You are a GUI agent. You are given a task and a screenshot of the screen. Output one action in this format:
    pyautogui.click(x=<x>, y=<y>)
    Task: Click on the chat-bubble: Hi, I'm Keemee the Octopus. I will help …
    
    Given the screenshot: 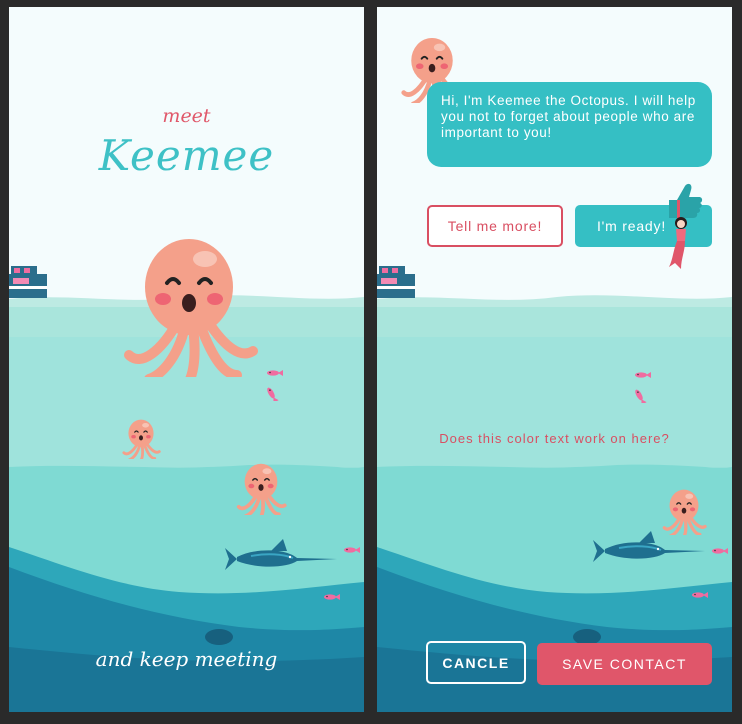 What is the action you would take?
    pyautogui.click(x=569, y=124)
    